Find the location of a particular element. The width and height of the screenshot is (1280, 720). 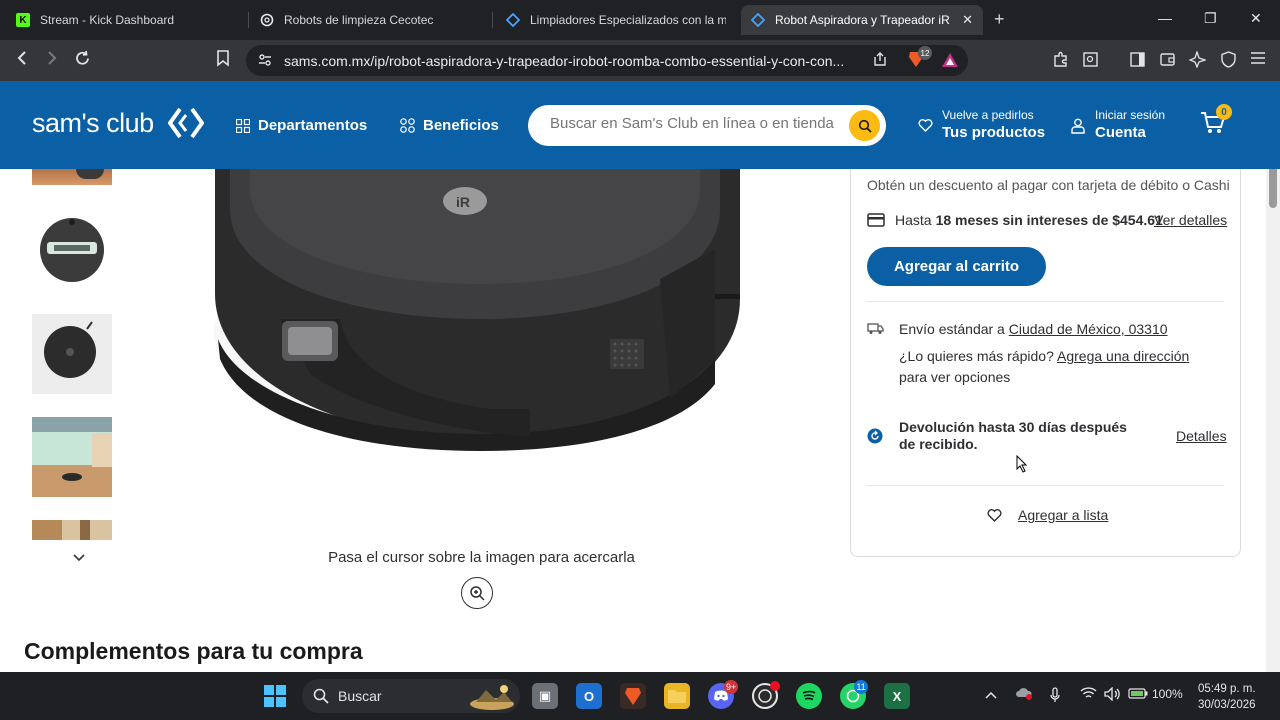

obs-recording-dot is located at coordinates (775, 686).